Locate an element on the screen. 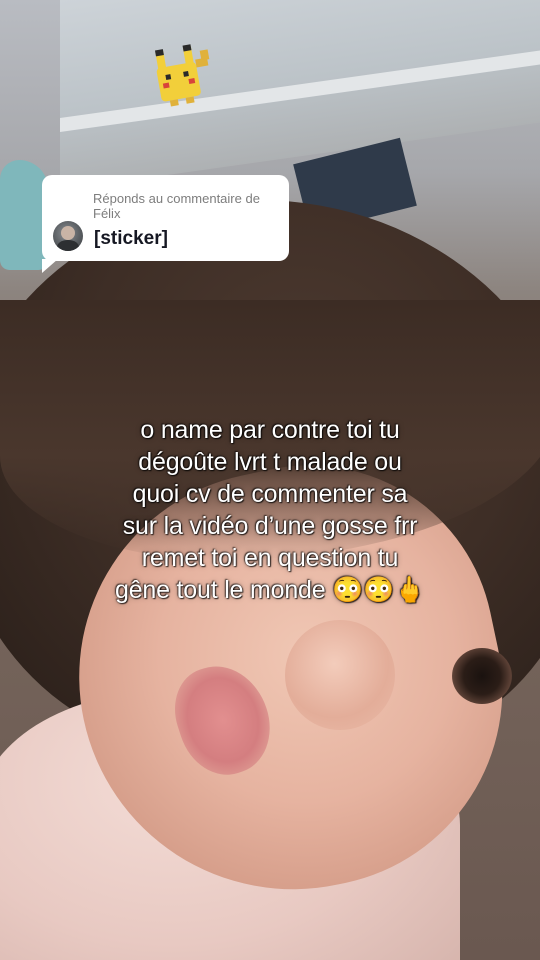 The image size is (540, 960). caption-line: quoi cv de commenter sa is located at coordinates (270, 494).